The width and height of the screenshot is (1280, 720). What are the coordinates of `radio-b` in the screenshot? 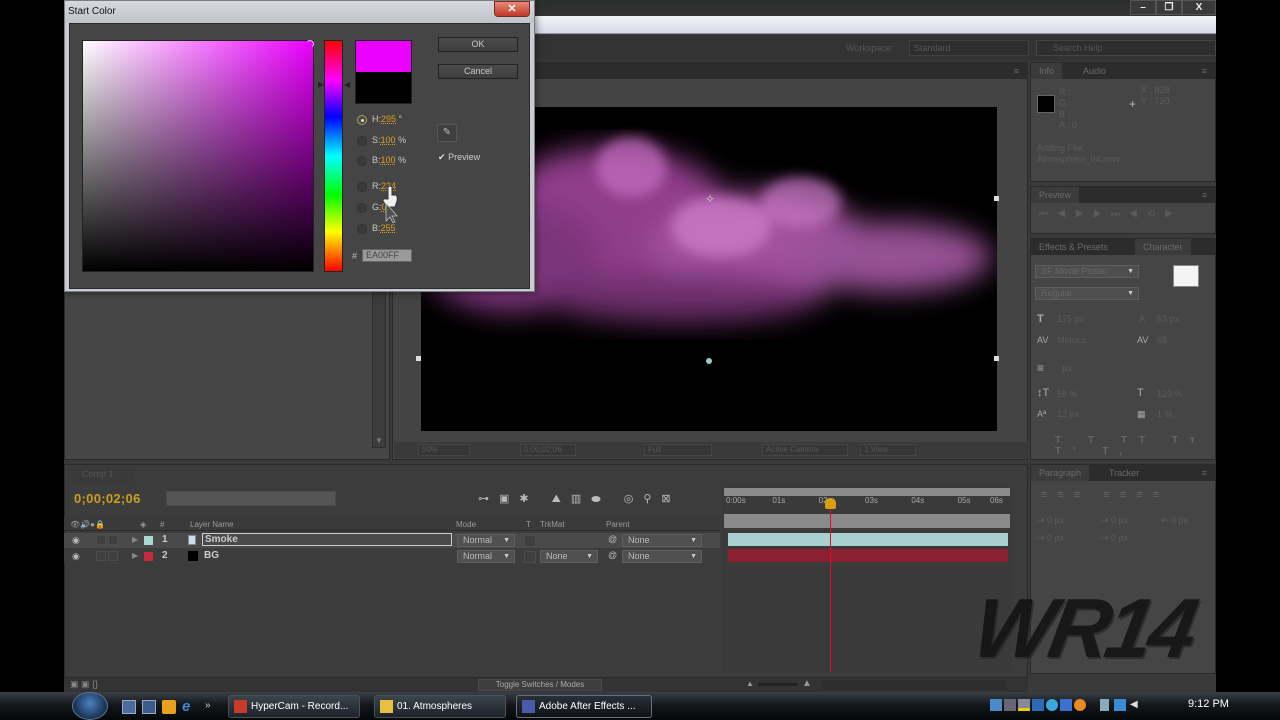 It's located at (362, 161).